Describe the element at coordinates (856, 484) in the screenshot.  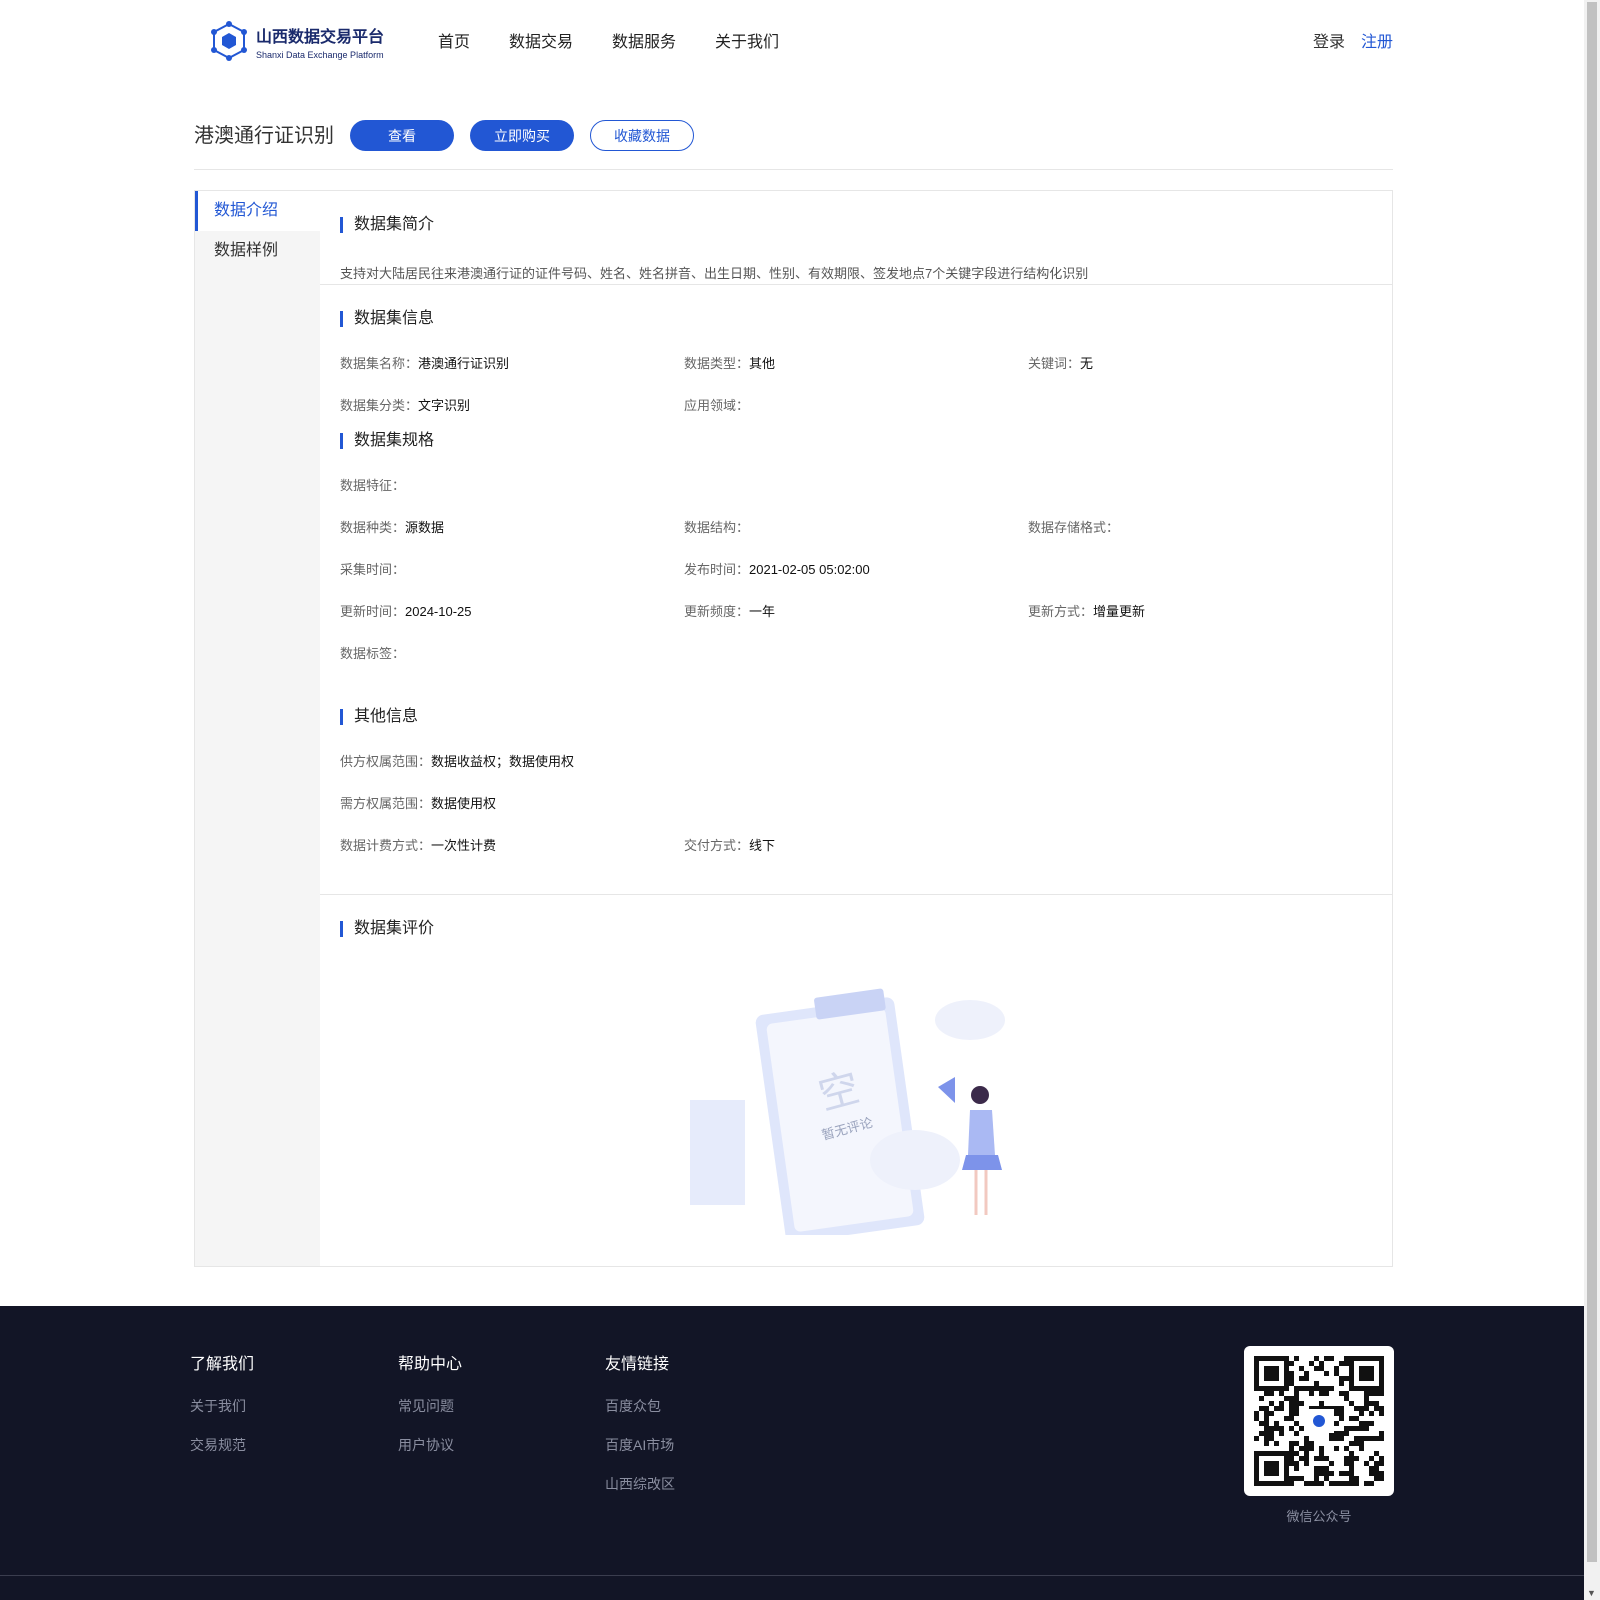
I see `info-row: 数据特征：` at that location.